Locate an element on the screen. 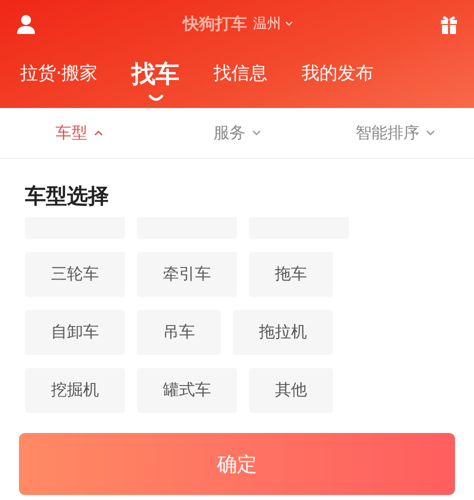  filter-tab: 服务 is located at coordinates (237, 133).